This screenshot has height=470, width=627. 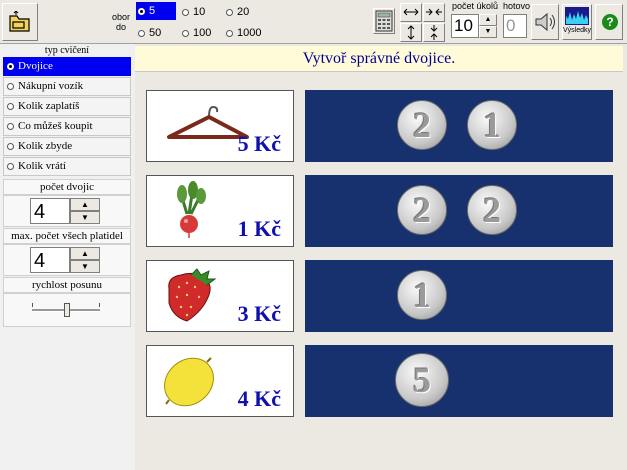 What do you see at coordinates (67, 285) in the screenshot?
I see `speed-label: rychlost posunu` at bounding box center [67, 285].